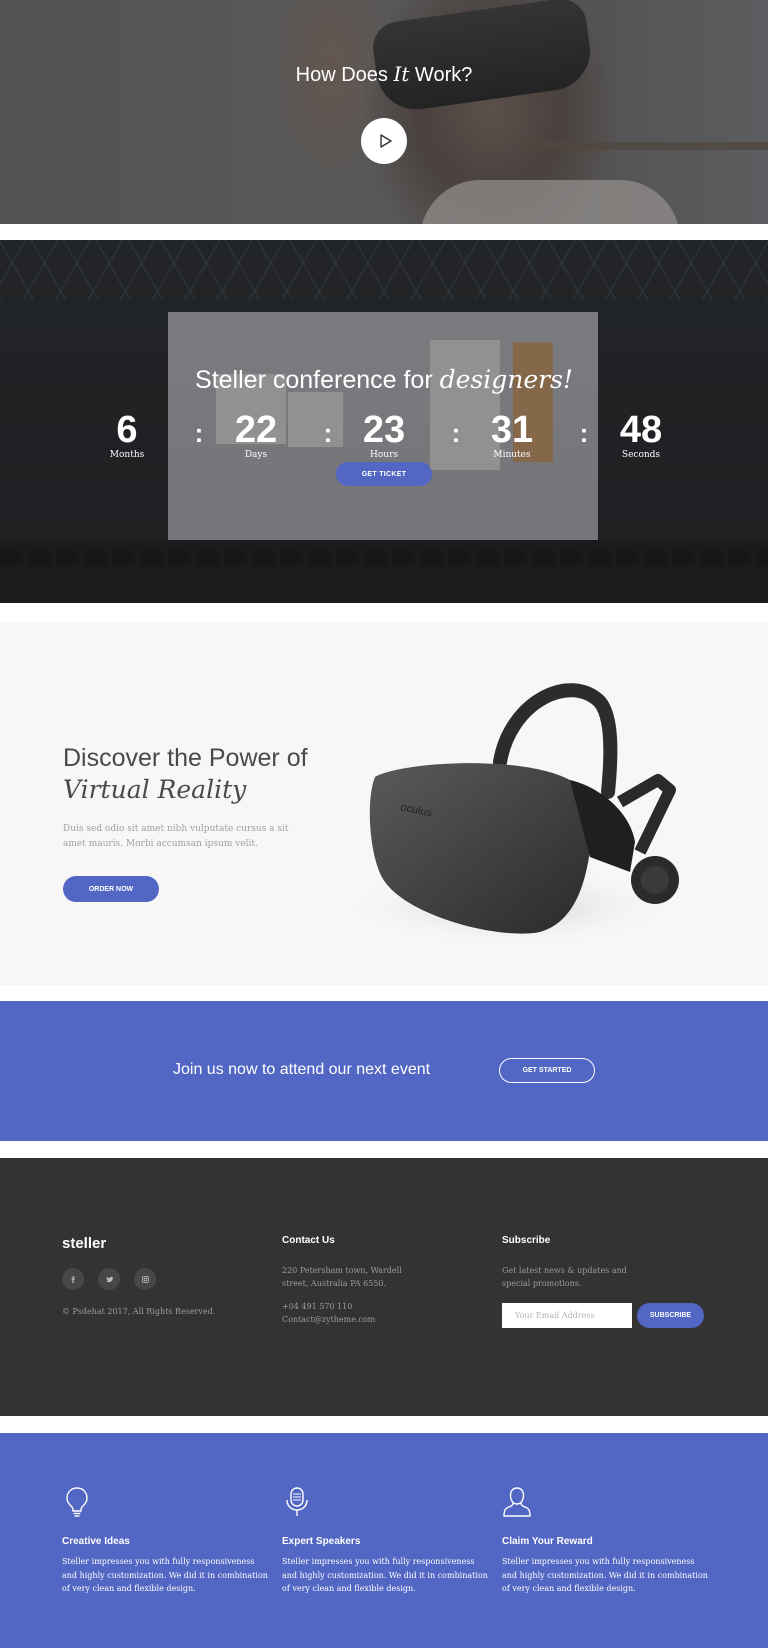 The height and width of the screenshot is (1648, 768). What do you see at coordinates (127, 430) in the screenshot?
I see `countdown-value: 6` at bounding box center [127, 430].